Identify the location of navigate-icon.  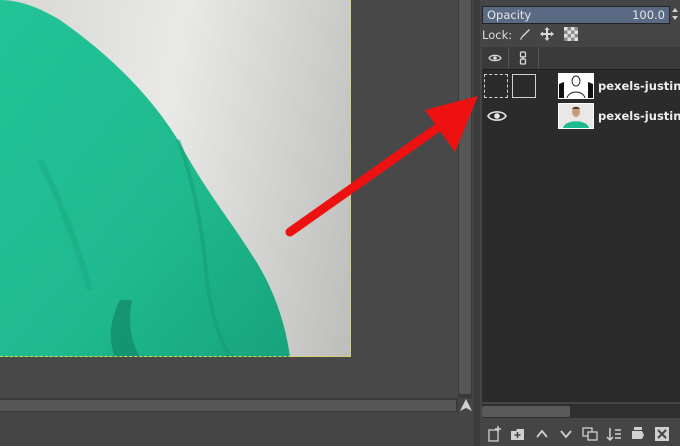
(466, 405).